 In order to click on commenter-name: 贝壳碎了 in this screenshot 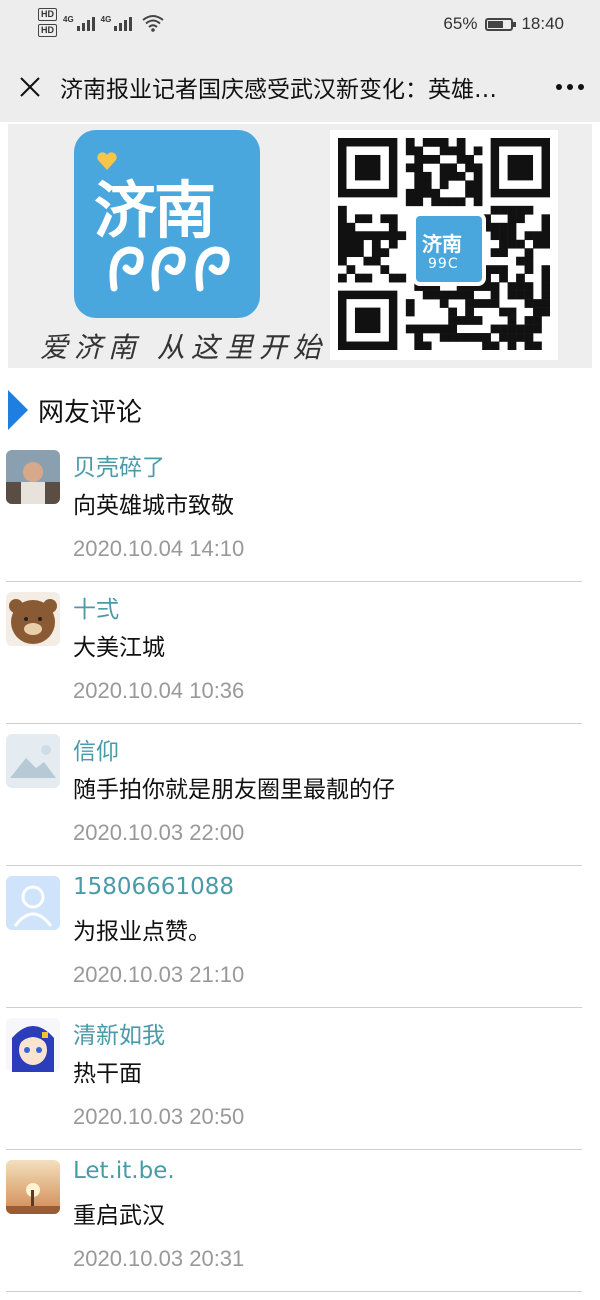, I will do `click(119, 465)`.